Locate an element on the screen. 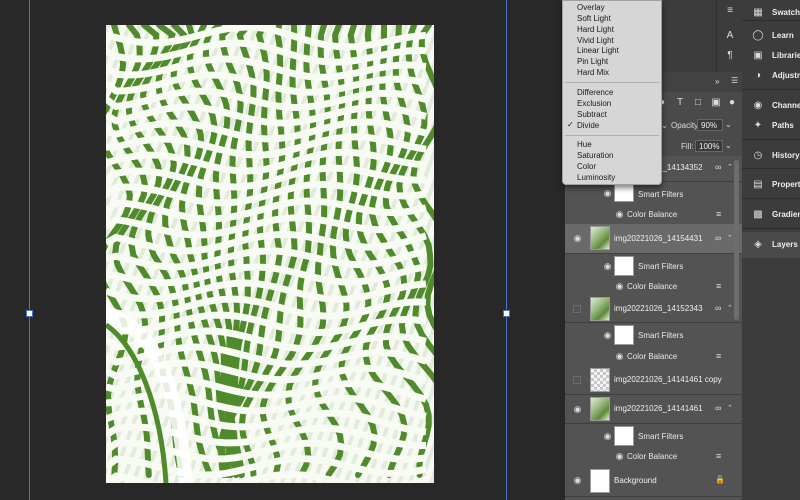 The image size is (800, 500). menu-divider is located at coordinates (612, 135).